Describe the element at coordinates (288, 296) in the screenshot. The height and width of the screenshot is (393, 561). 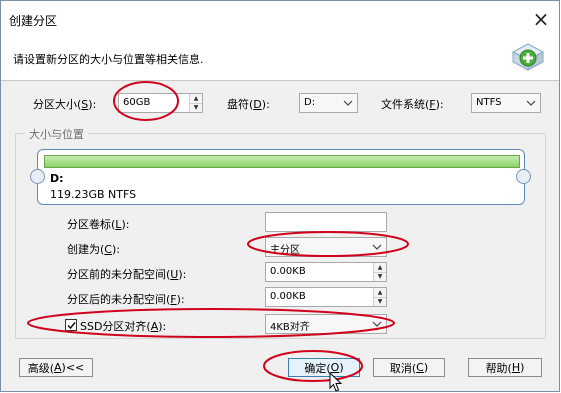
I see `free-after-value: 0.00KB` at that location.